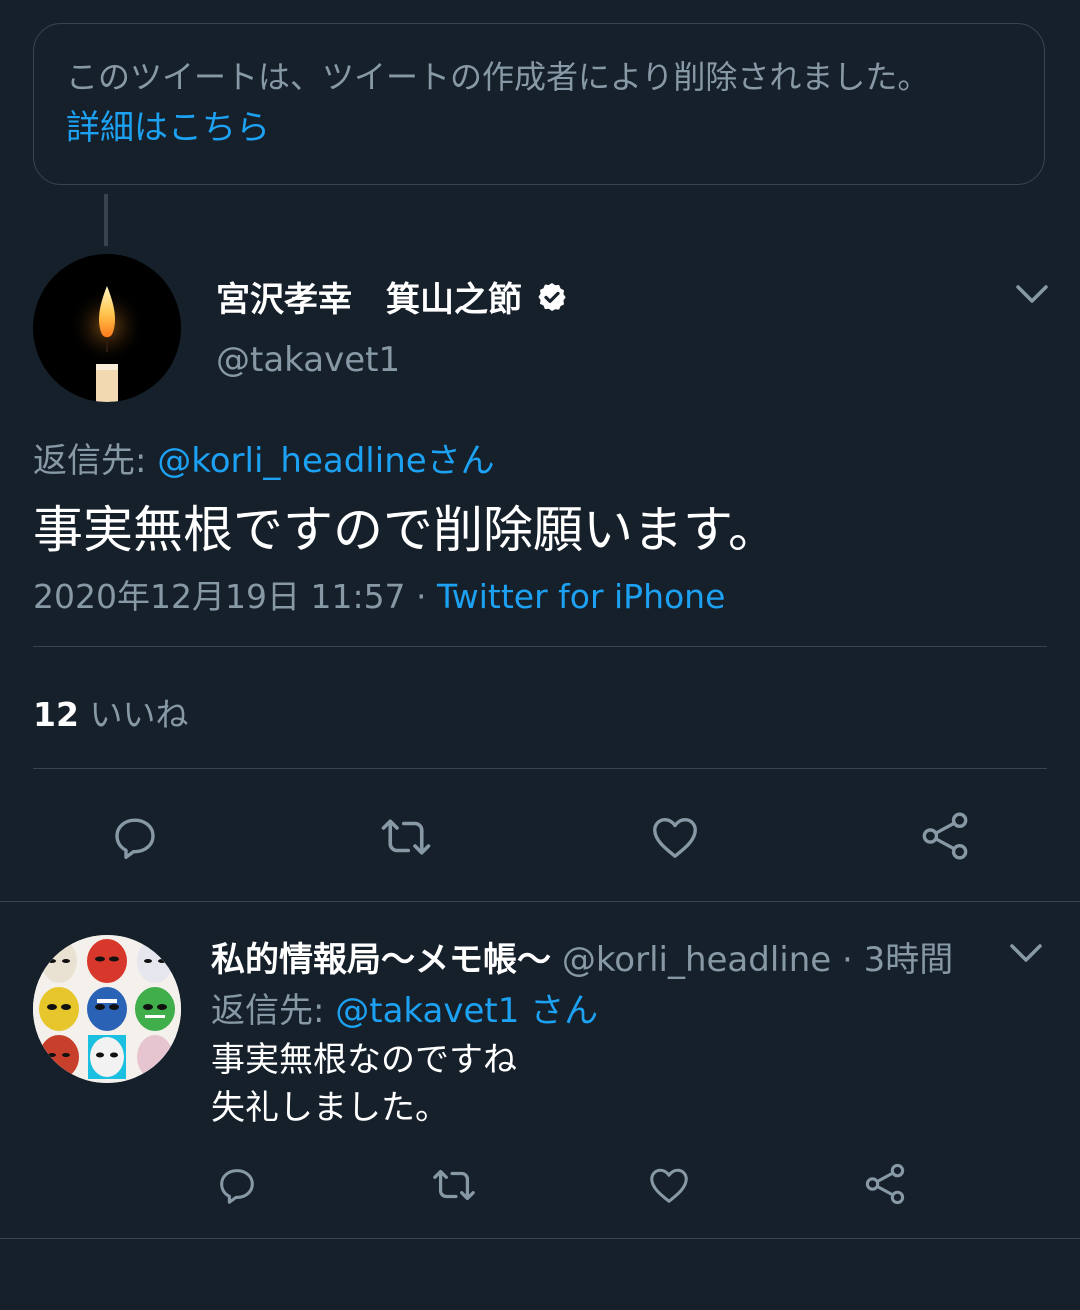 The width and height of the screenshot is (1080, 1310). I want to click on thread-connector, so click(106, 220).